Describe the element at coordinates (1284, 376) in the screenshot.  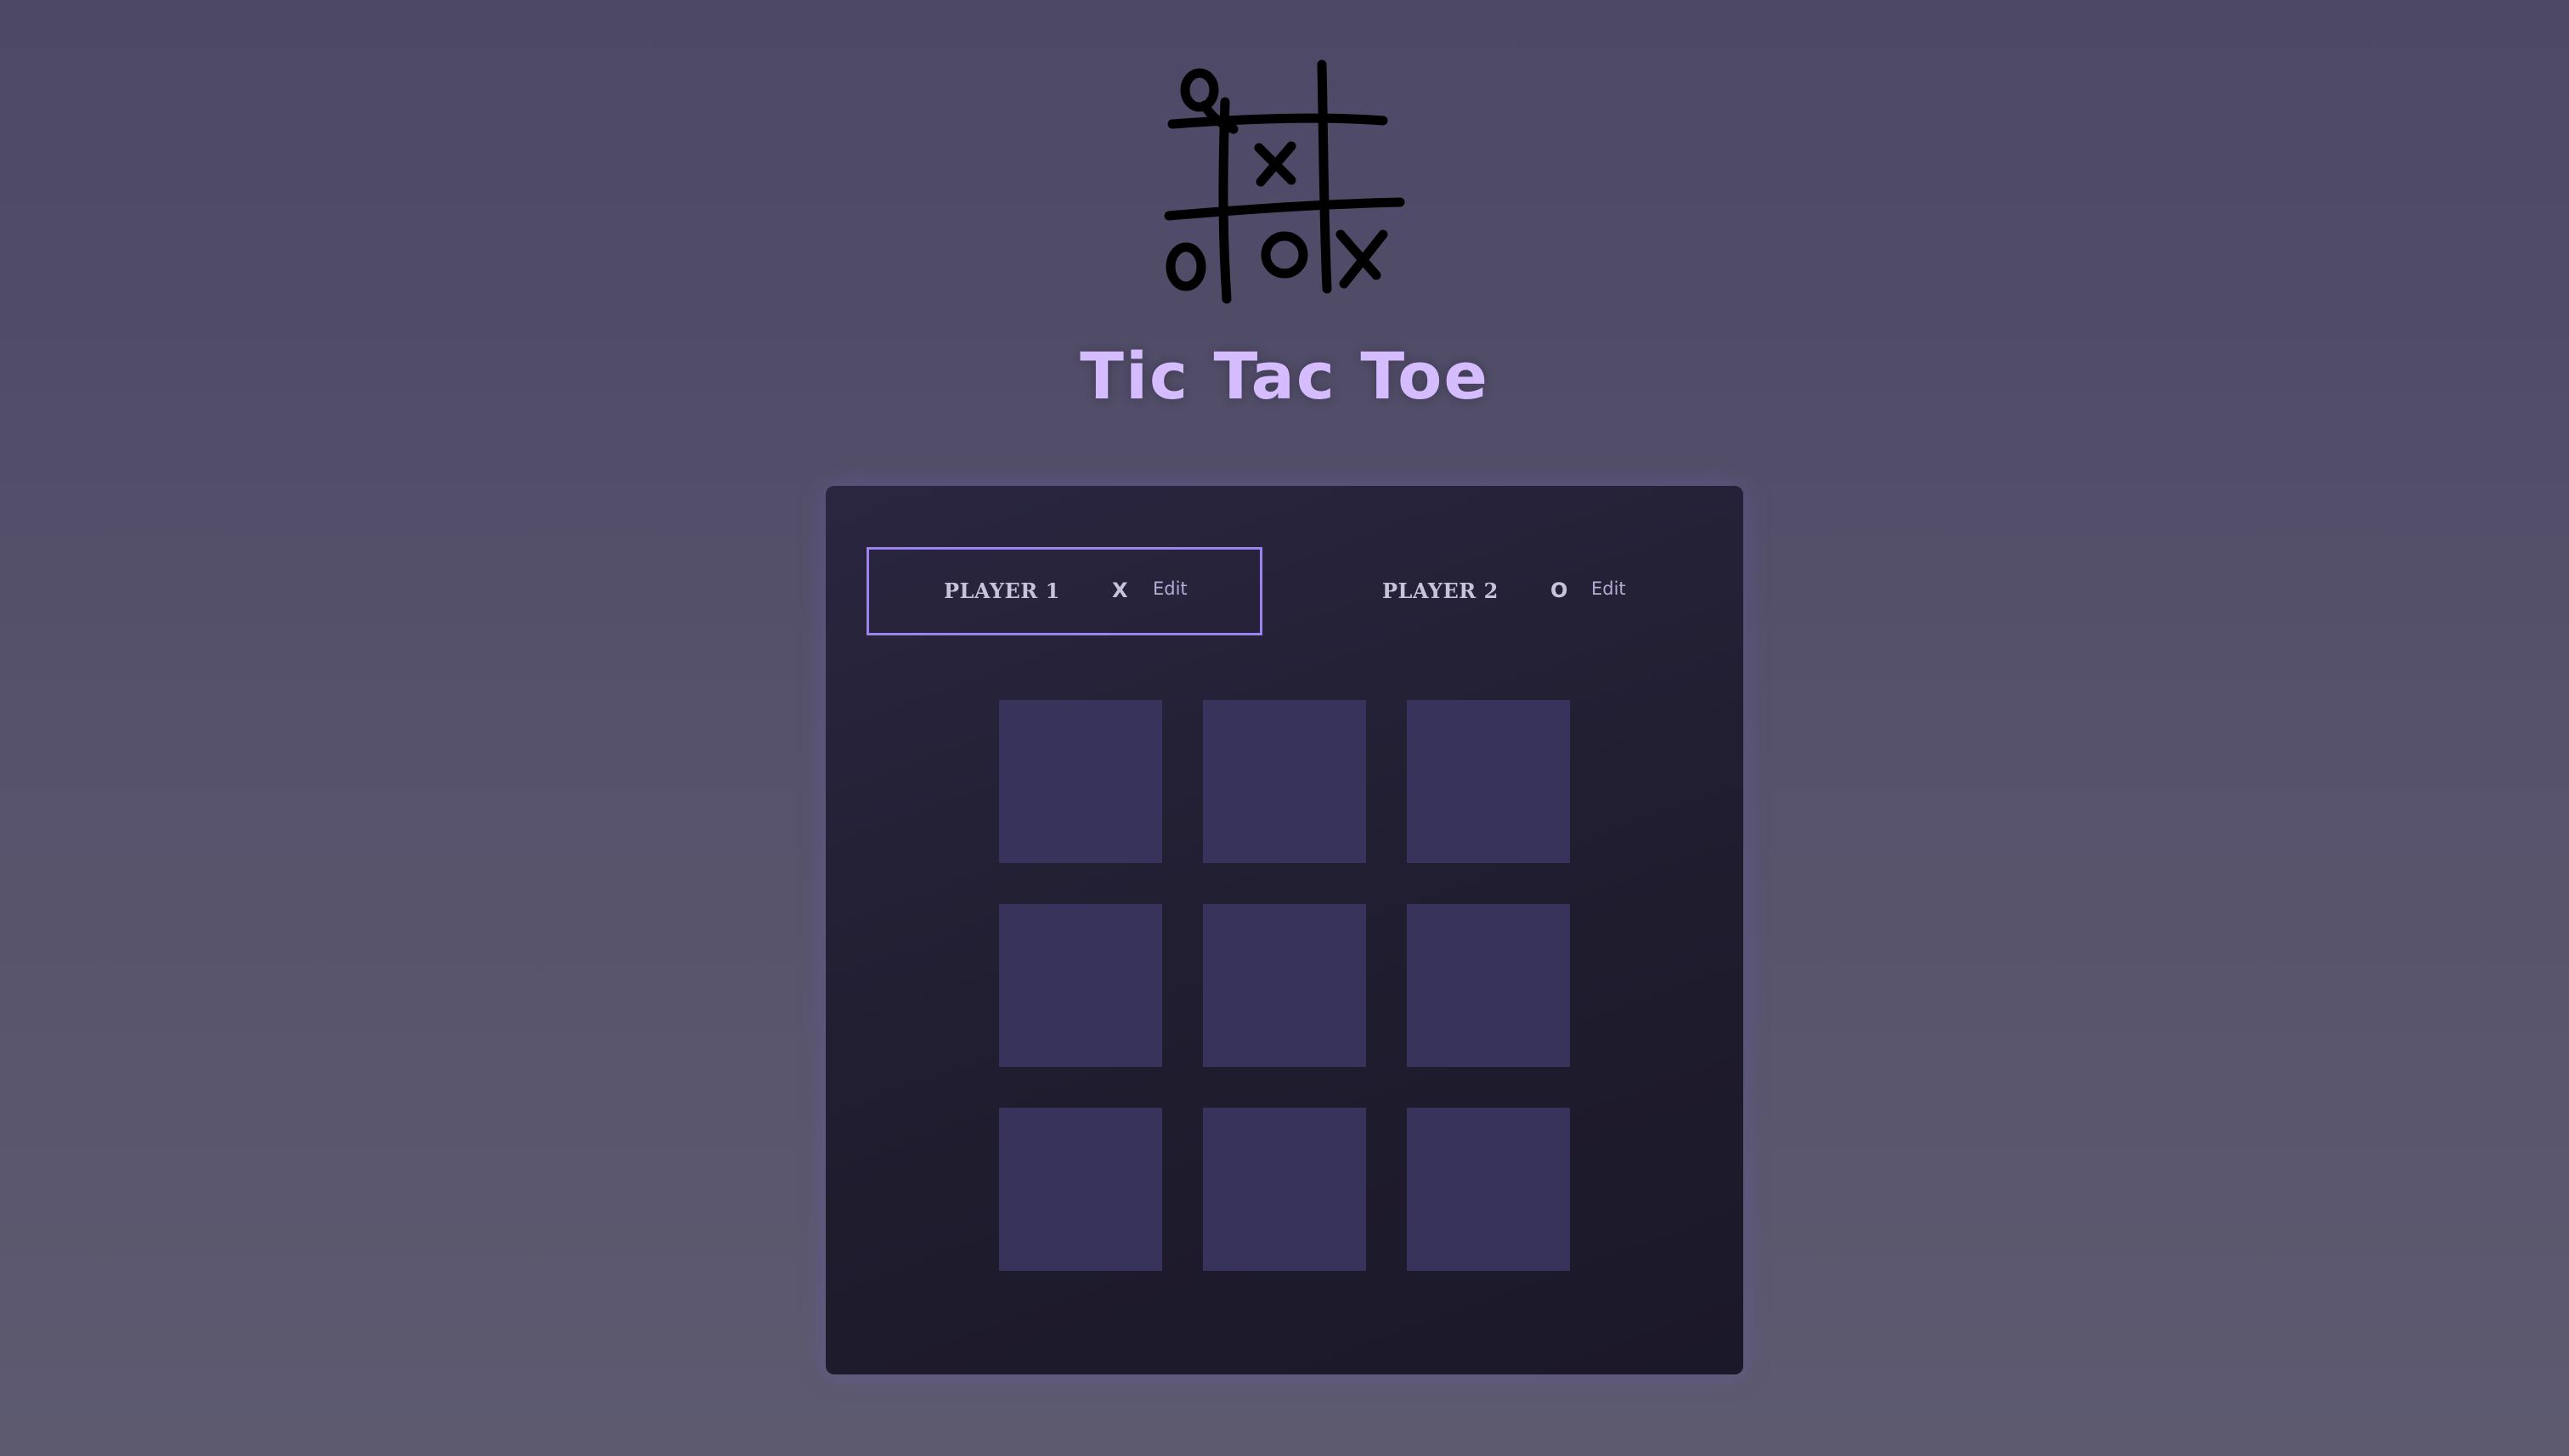
I see `page-title: Tic Tac Toe` at that location.